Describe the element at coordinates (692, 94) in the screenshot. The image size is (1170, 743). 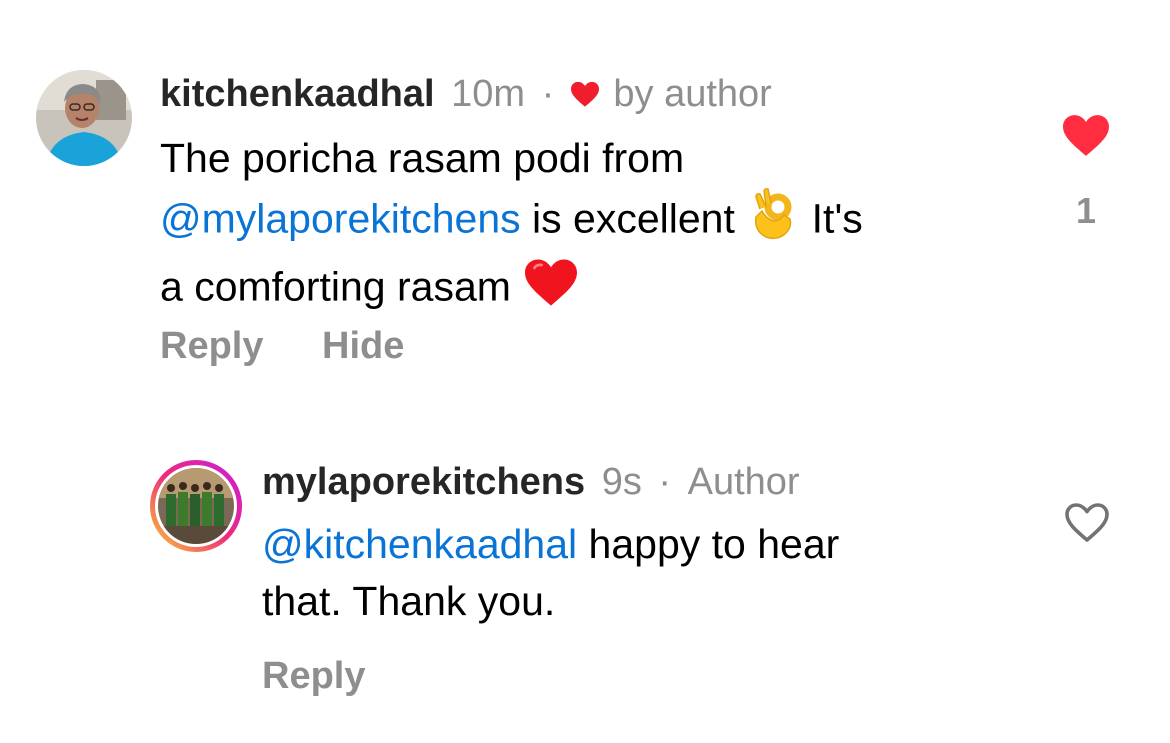
I see `liked-by-author-label: by author` at that location.